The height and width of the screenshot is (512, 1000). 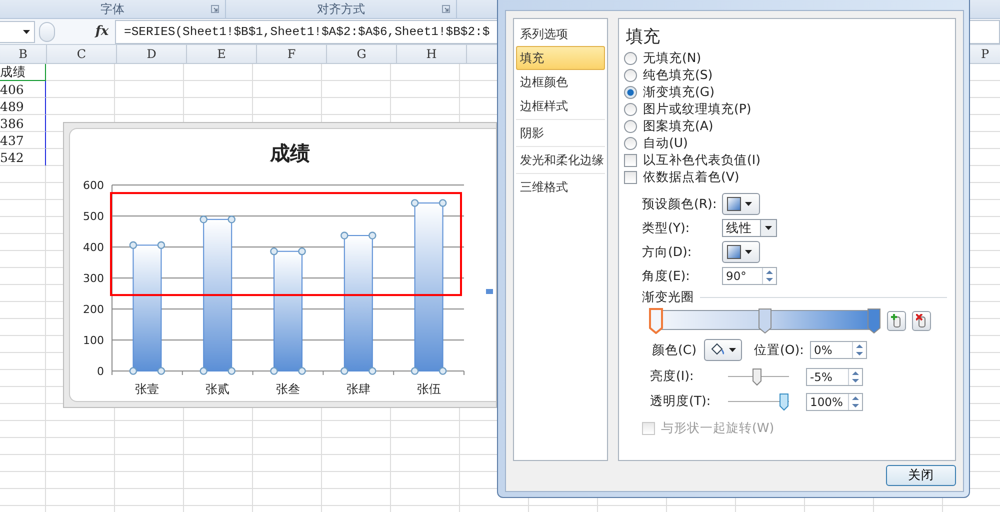 What do you see at coordinates (921, 475) in the screenshot?
I see `close-button: 关闭` at bounding box center [921, 475].